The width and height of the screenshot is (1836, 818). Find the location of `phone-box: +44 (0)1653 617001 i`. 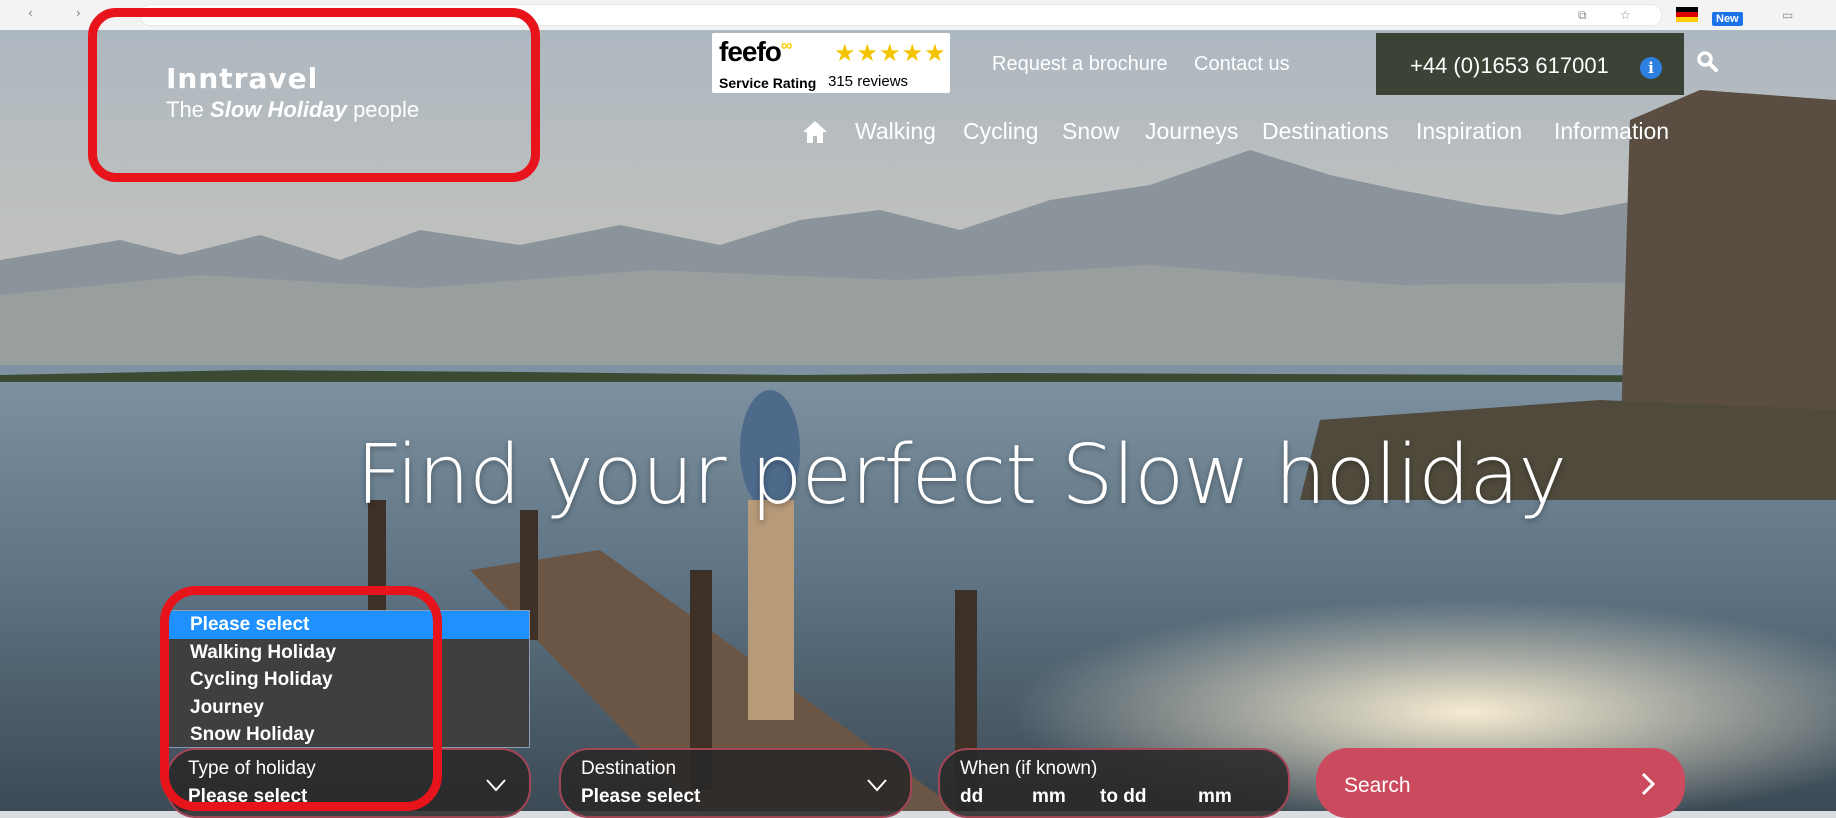

phone-box: +44 (0)1653 617001 i is located at coordinates (1530, 64).